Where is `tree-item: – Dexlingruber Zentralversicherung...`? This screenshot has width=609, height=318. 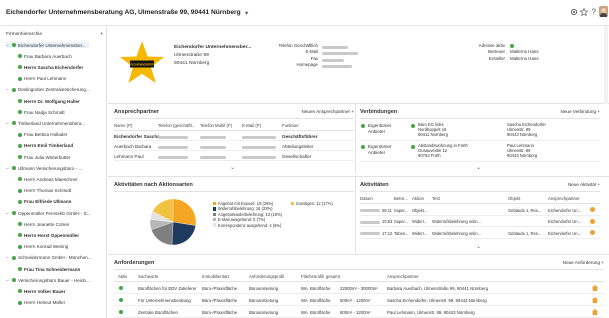 tree-item: – Dexlingruber Zentralversicherung... is located at coordinates (48, 90).